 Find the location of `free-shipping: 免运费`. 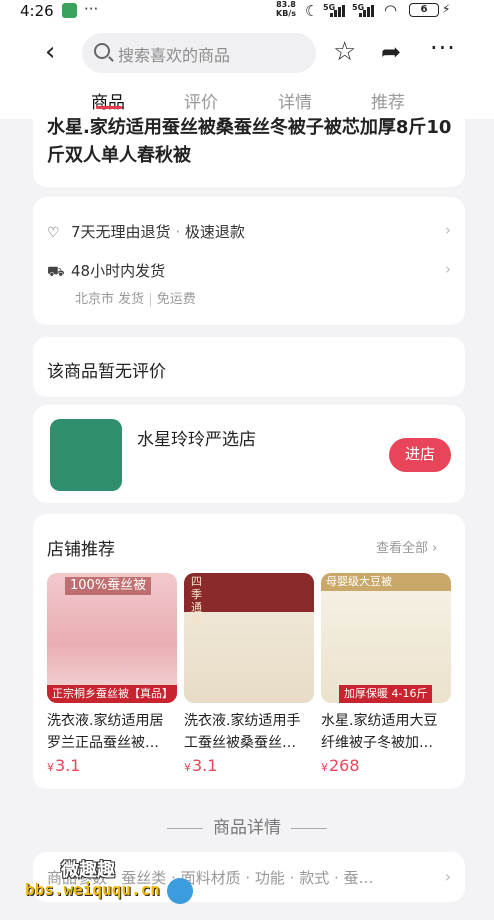

free-shipping: 免运费 is located at coordinates (176, 299).